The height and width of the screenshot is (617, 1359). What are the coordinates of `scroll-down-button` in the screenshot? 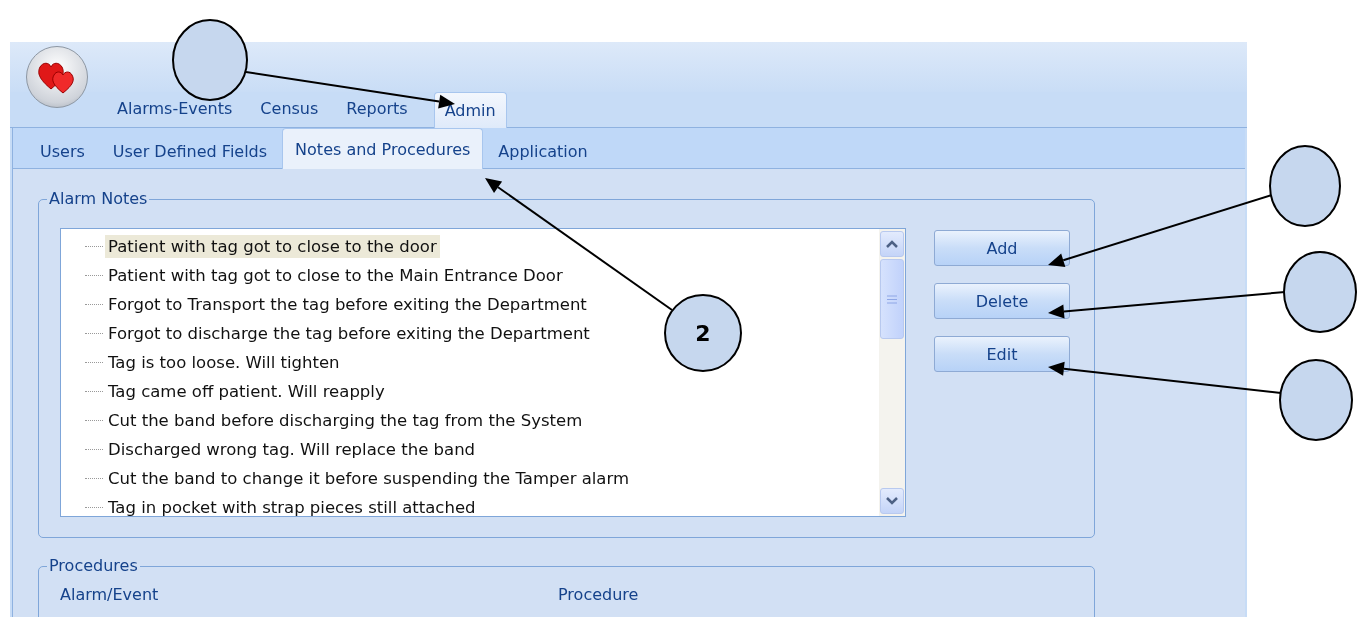 It's located at (892, 501).